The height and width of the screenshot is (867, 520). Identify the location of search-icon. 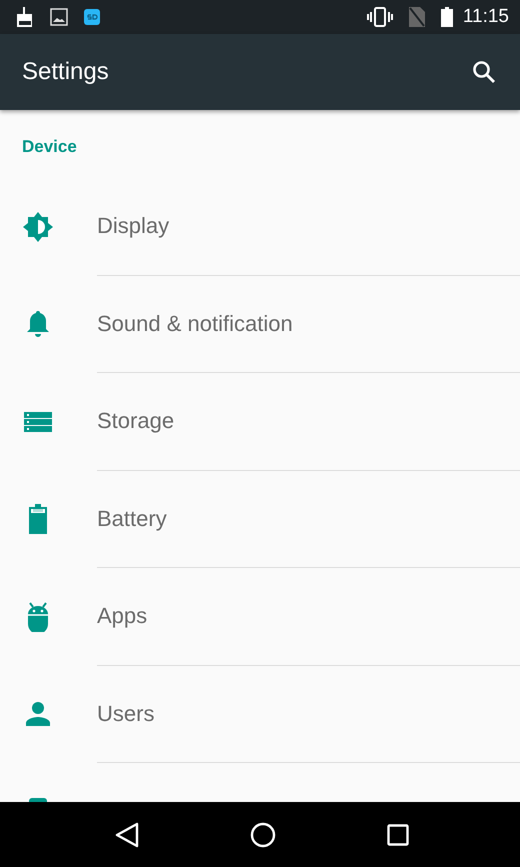
(484, 72).